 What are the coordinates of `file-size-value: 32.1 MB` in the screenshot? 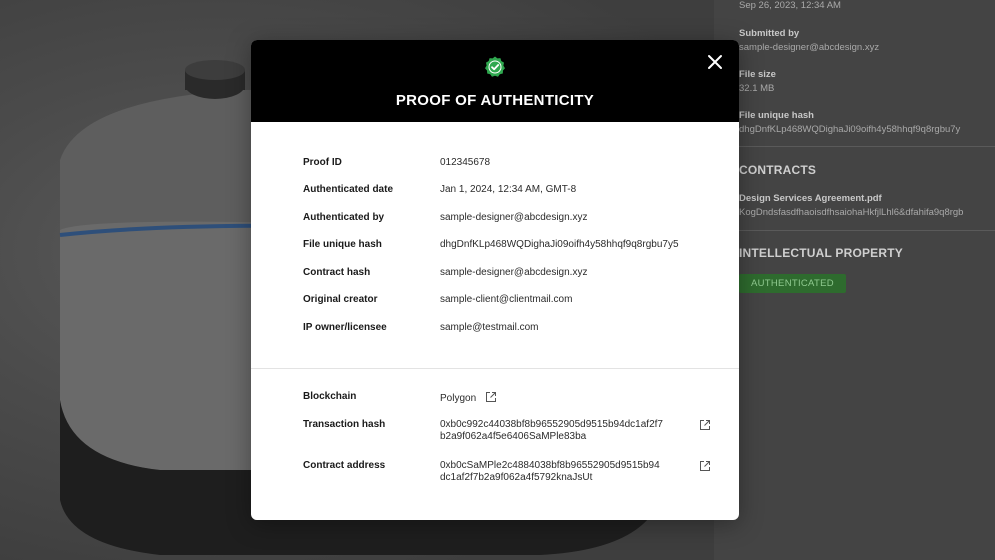 It's located at (757, 88).